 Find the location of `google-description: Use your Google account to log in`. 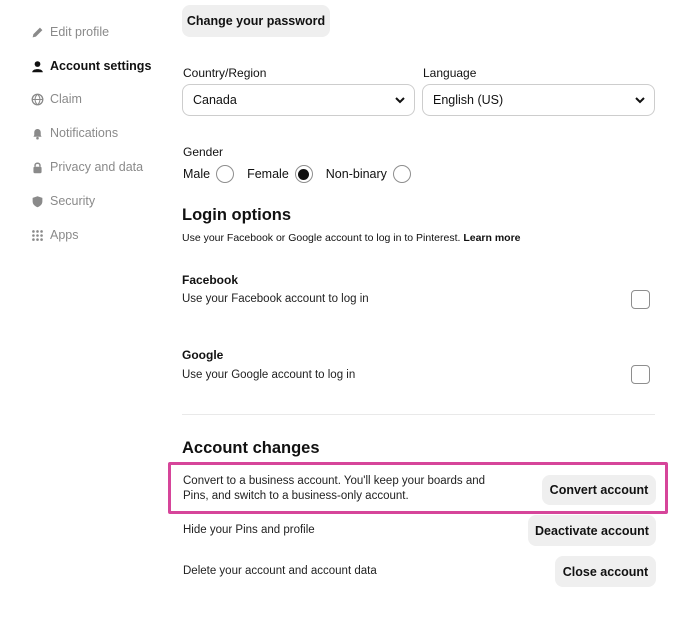

google-description: Use your Google account to log in is located at coordinates (269, 375).